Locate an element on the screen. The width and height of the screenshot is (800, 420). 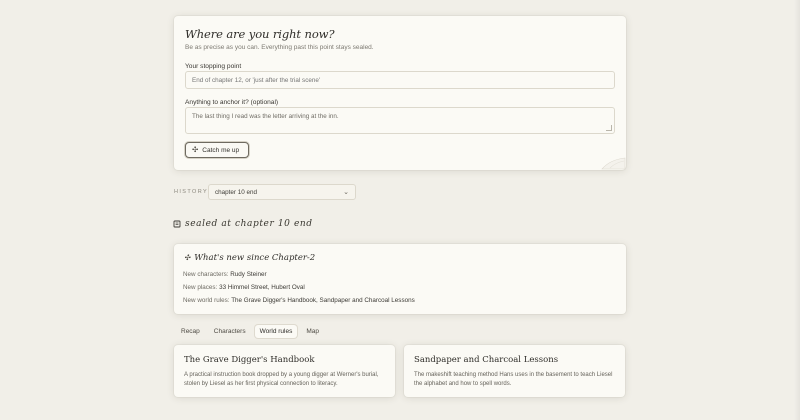
whats-new-title: ✣ What's new since Chapter-2 is located at coordinates (249, 258).